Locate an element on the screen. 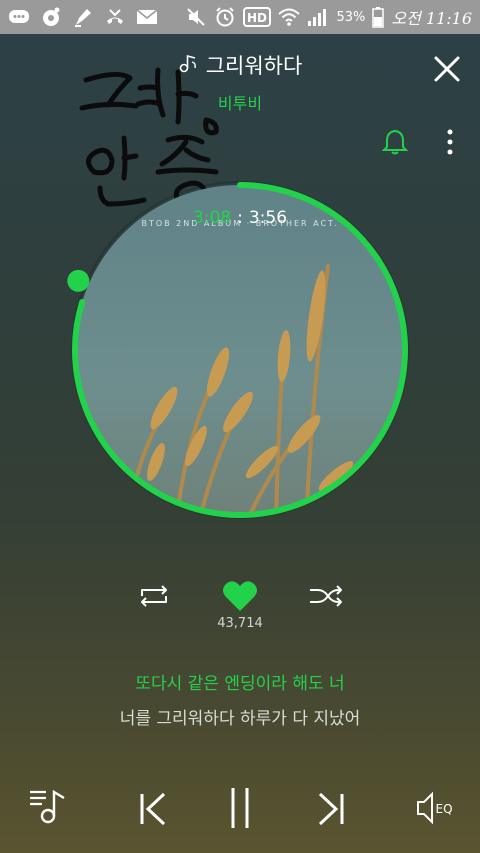 The height and width of the screenshot is (853, 480). pause-icon is located at coordinates (240, 808).